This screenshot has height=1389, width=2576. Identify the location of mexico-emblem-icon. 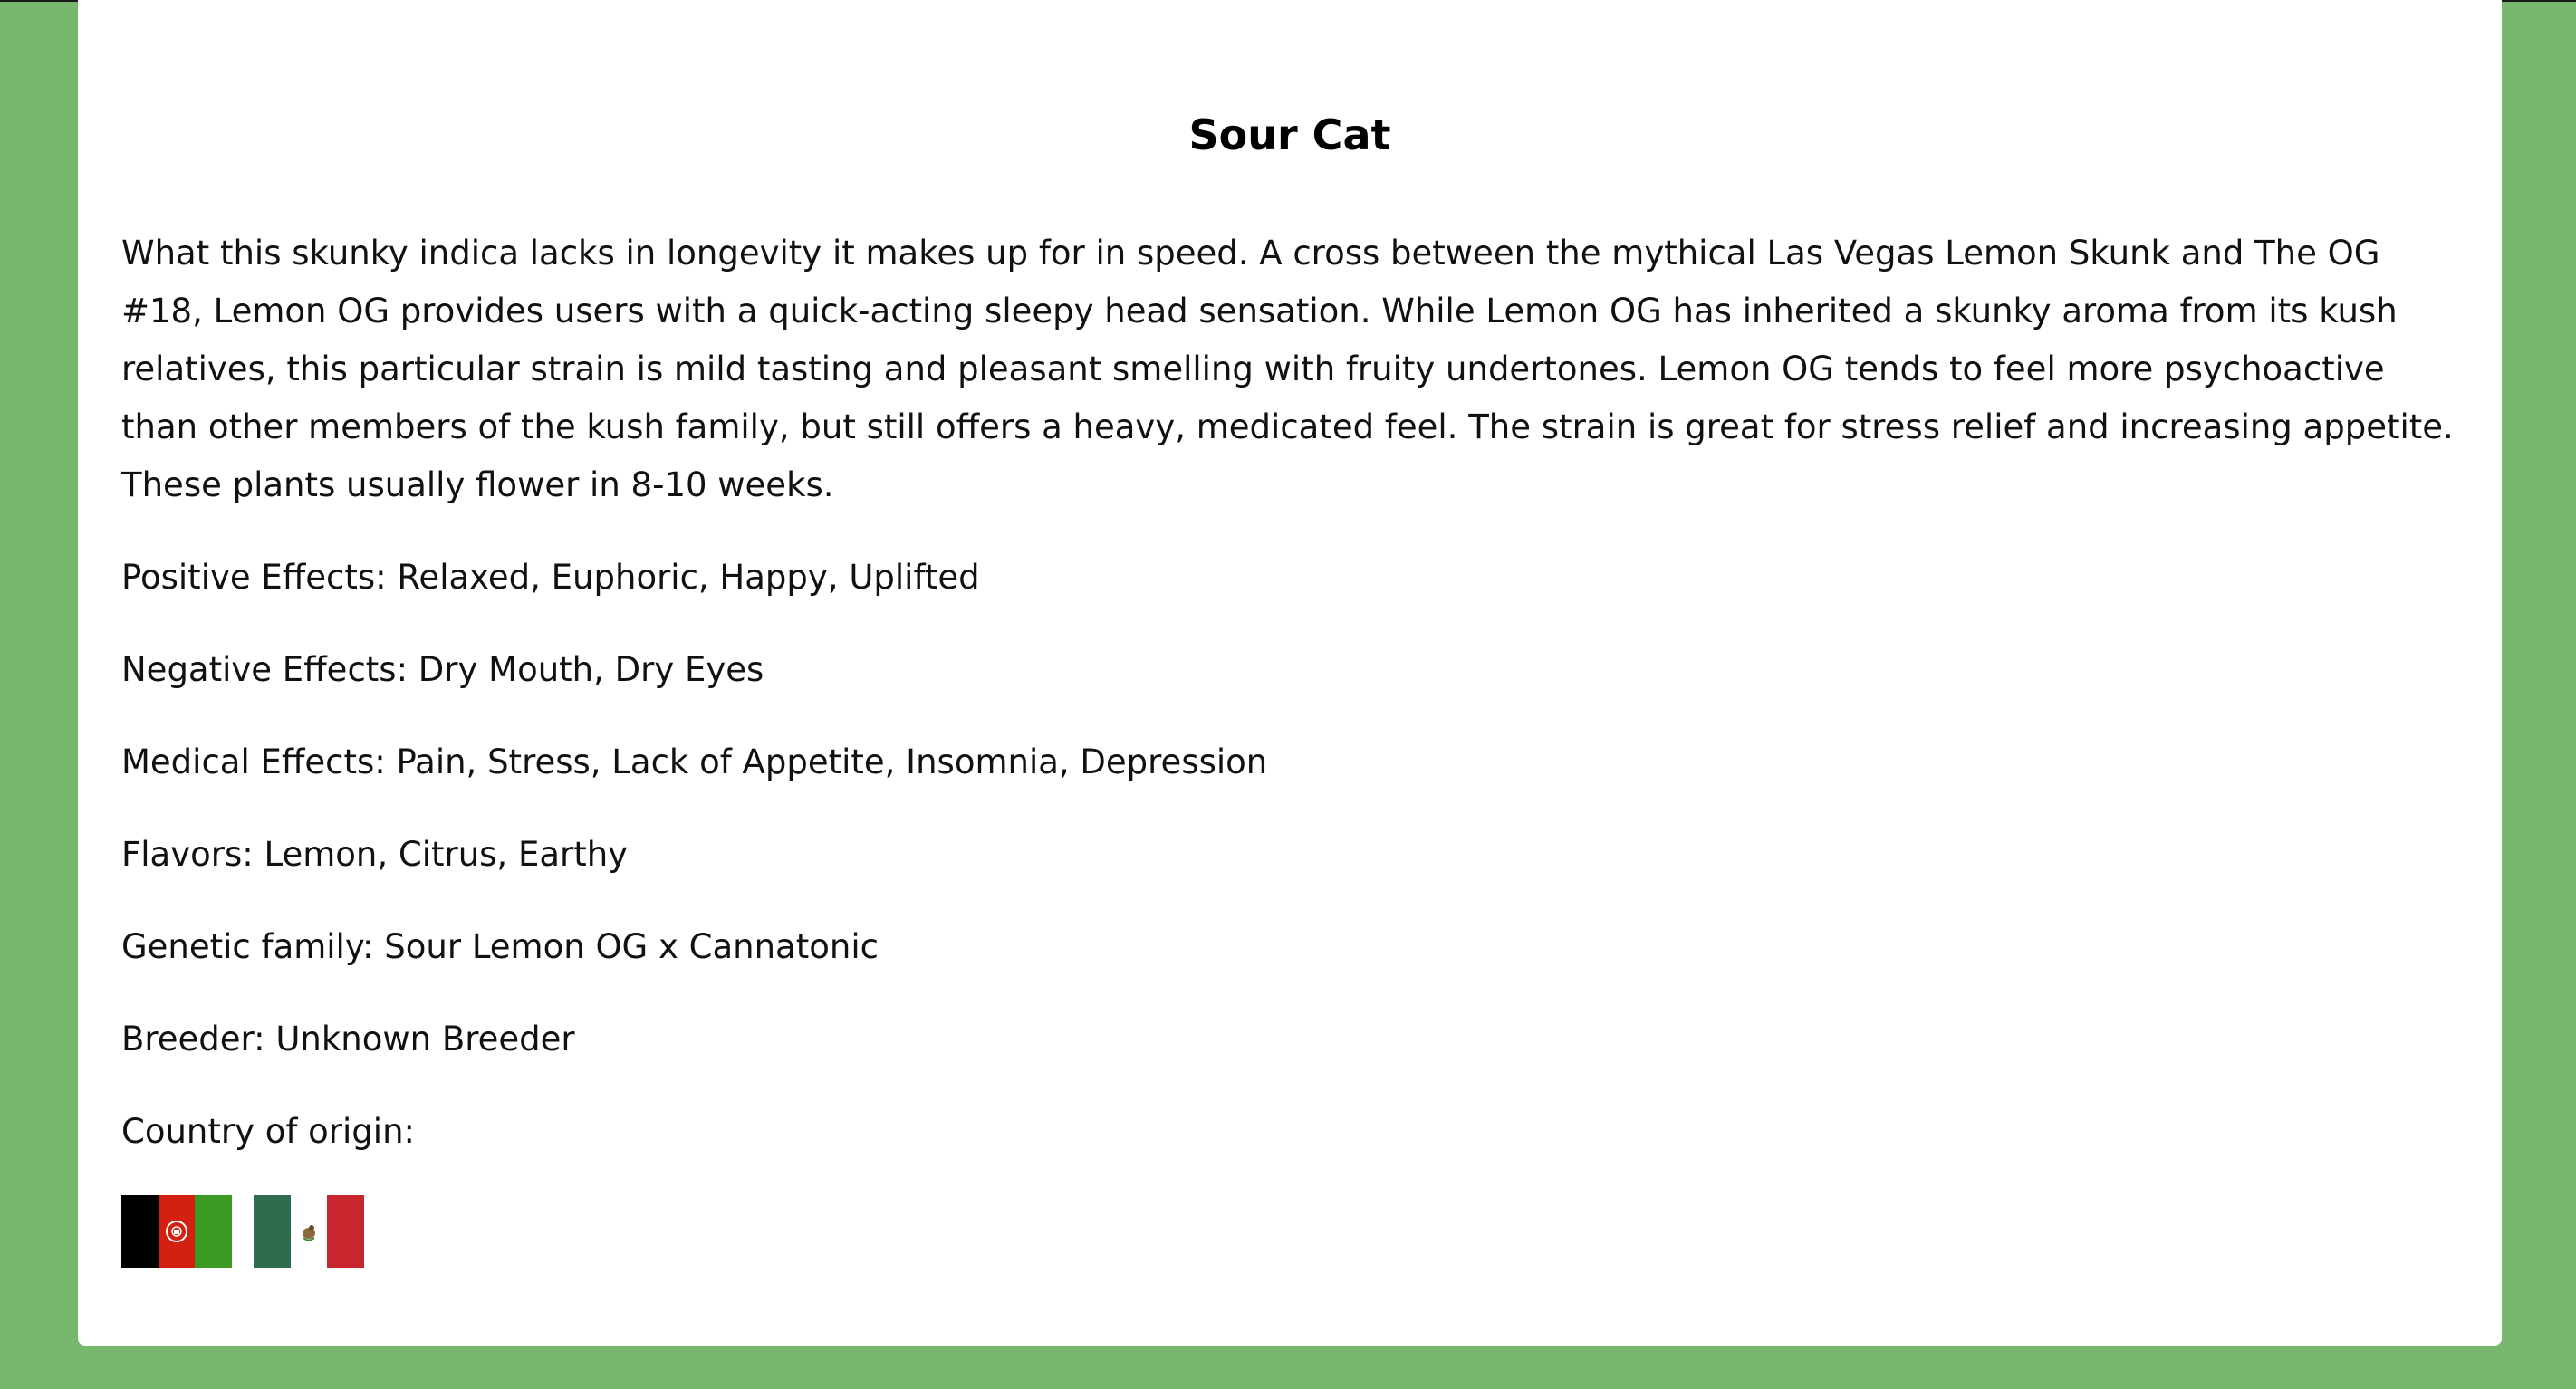
(309, 1233).